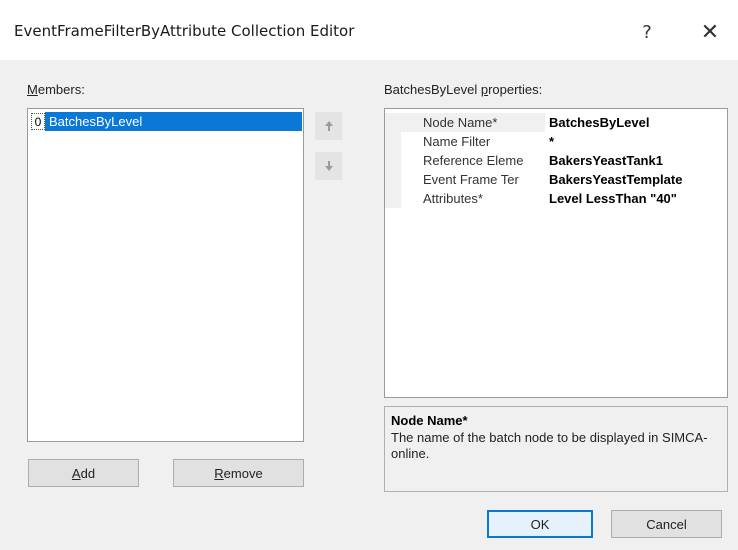  Describe the element at coordinates (647, 32) in the screenshot. I see `help-button: ?` at that location.